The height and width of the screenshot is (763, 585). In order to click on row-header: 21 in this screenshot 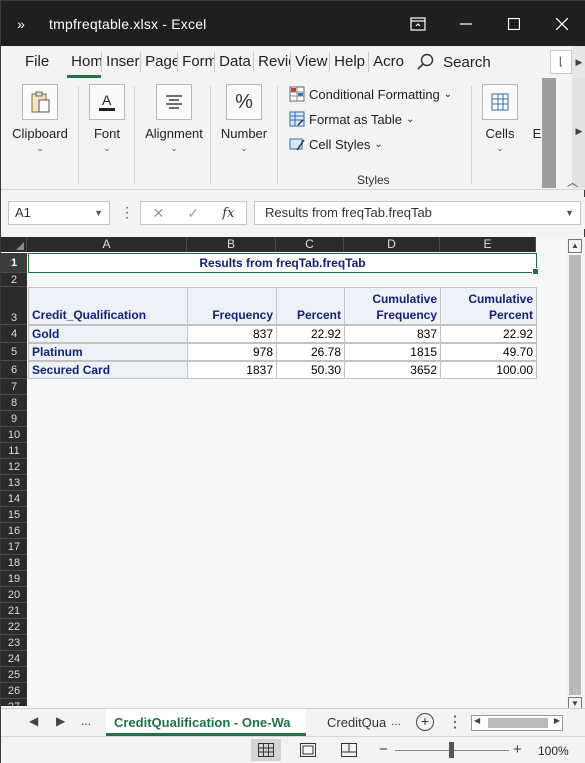, I will do `click(14, 611)`.